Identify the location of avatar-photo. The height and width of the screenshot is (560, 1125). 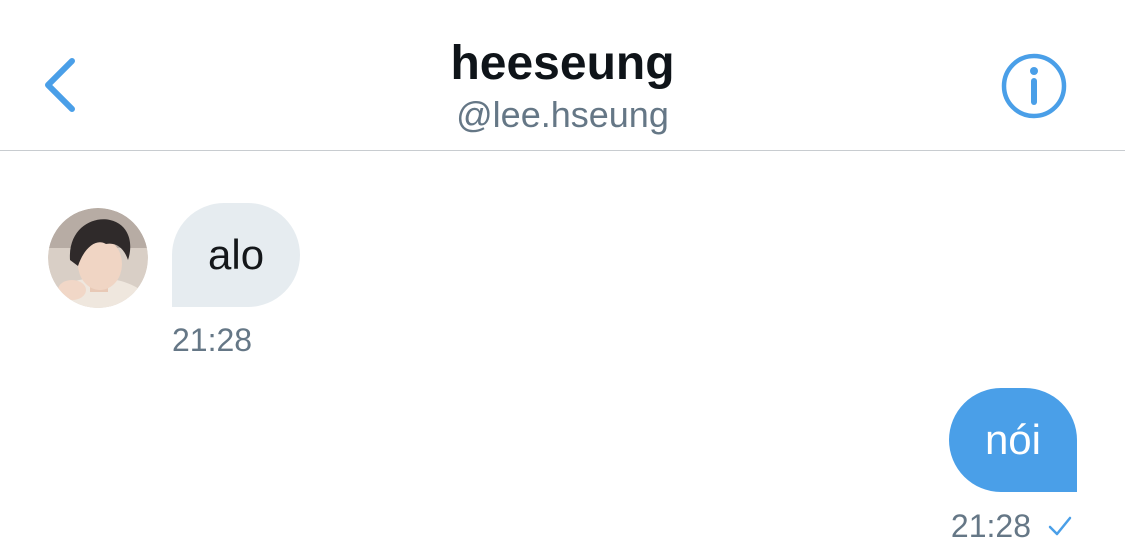
(98, 258).